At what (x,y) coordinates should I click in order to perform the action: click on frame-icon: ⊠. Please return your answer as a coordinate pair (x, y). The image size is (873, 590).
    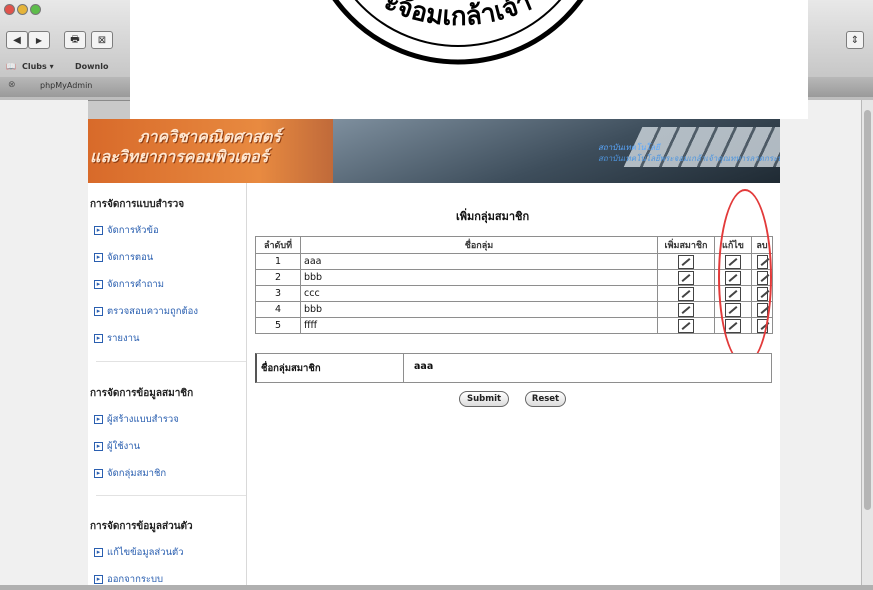
    Looking at the image, I should click on (102, 40).